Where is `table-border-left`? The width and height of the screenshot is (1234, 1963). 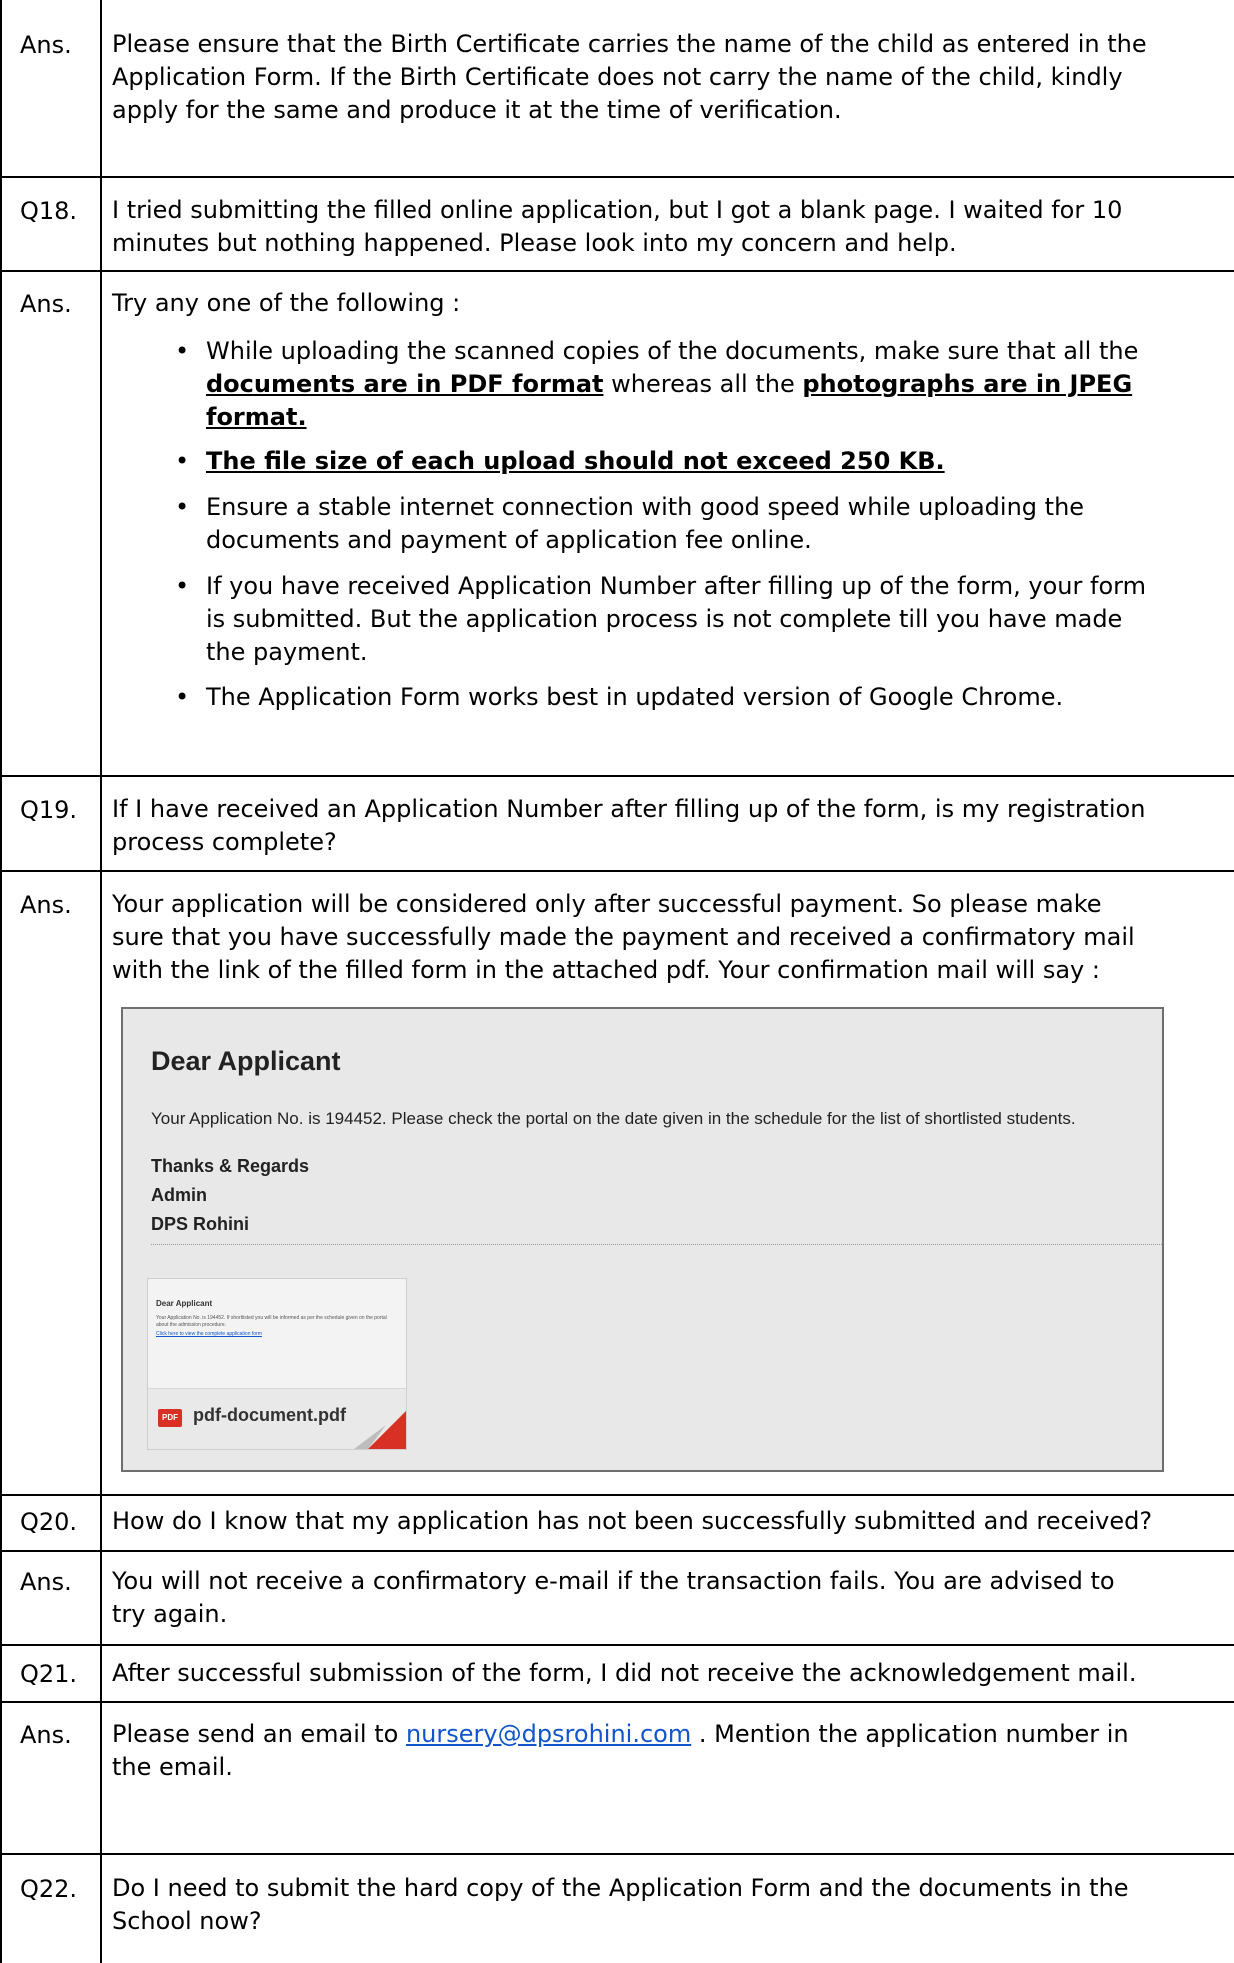
table-border-left is located at coordinates (1, 981).